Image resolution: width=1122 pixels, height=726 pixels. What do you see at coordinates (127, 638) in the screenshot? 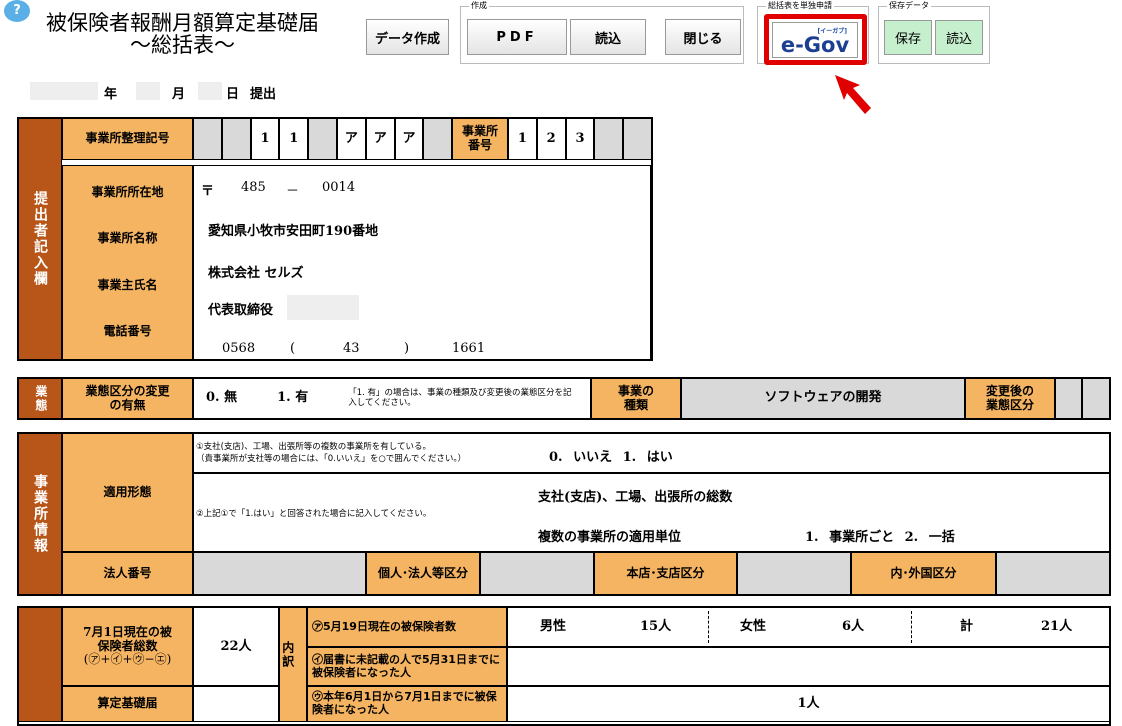
I see `insured-total-title: 7月1日現在の被保険者総数` at bounding box center [127, 638].